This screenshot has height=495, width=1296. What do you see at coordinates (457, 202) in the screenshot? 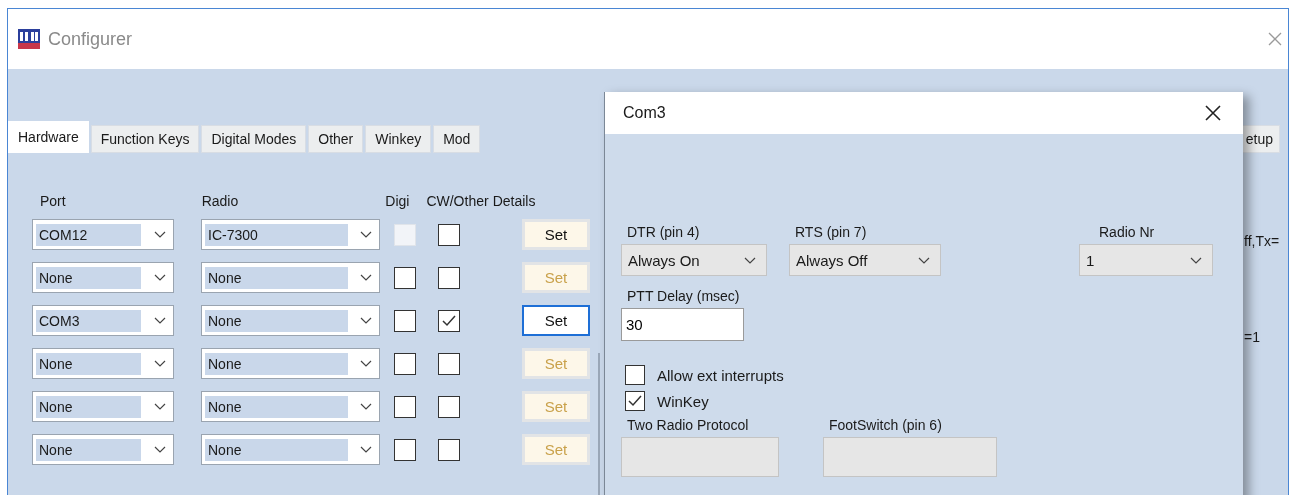
I see `column-header: CW/Other` at bounding box center [457, 202].